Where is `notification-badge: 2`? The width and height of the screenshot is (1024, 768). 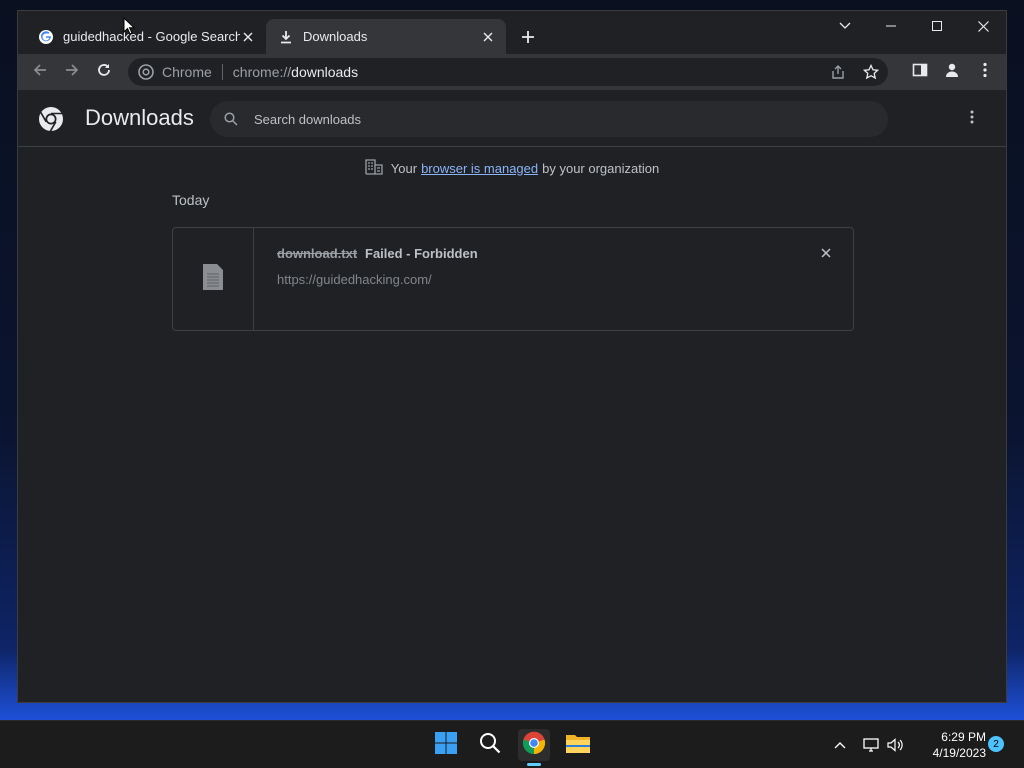 notification-badge: 2 is located at coordinates (996, 744).